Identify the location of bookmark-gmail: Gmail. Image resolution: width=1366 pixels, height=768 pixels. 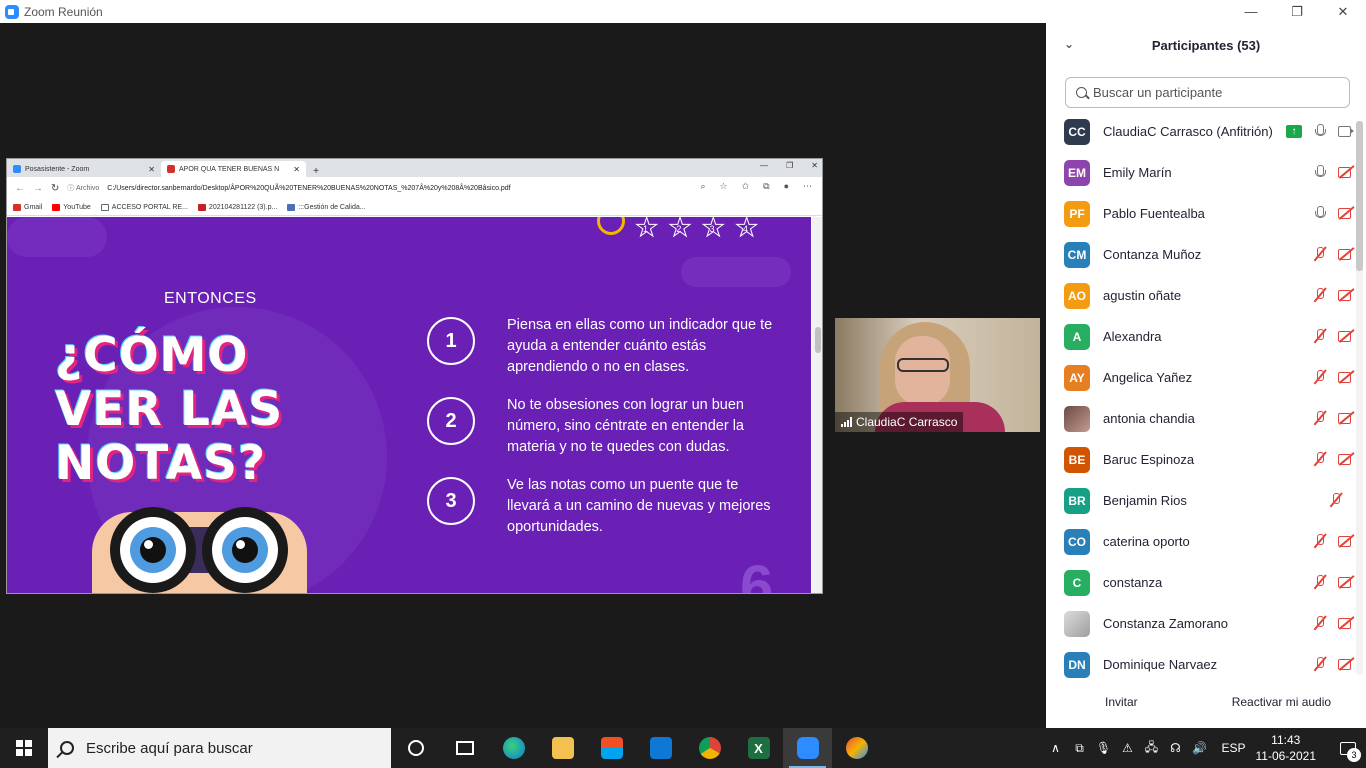
(27, 207).